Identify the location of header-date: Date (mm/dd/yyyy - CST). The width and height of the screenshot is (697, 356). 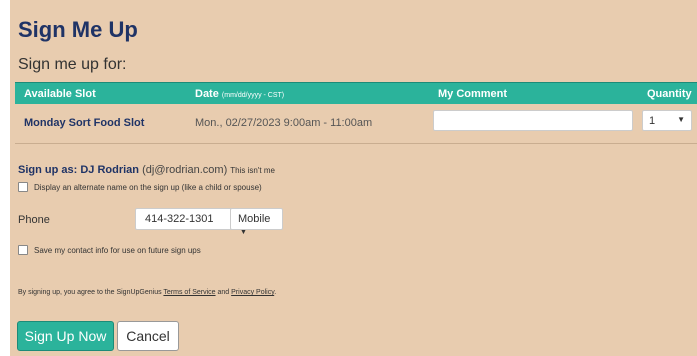
(239, 94).